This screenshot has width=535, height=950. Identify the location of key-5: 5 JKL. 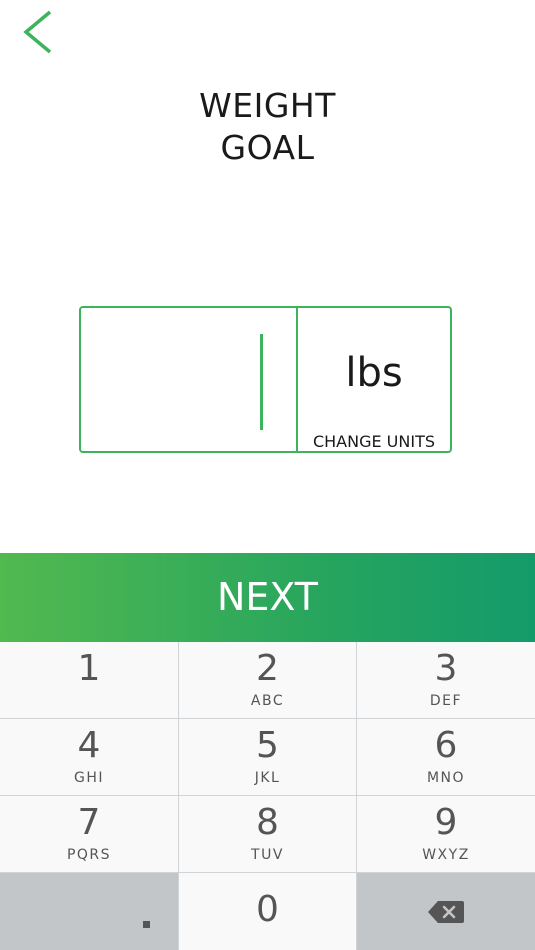
(267, 757).